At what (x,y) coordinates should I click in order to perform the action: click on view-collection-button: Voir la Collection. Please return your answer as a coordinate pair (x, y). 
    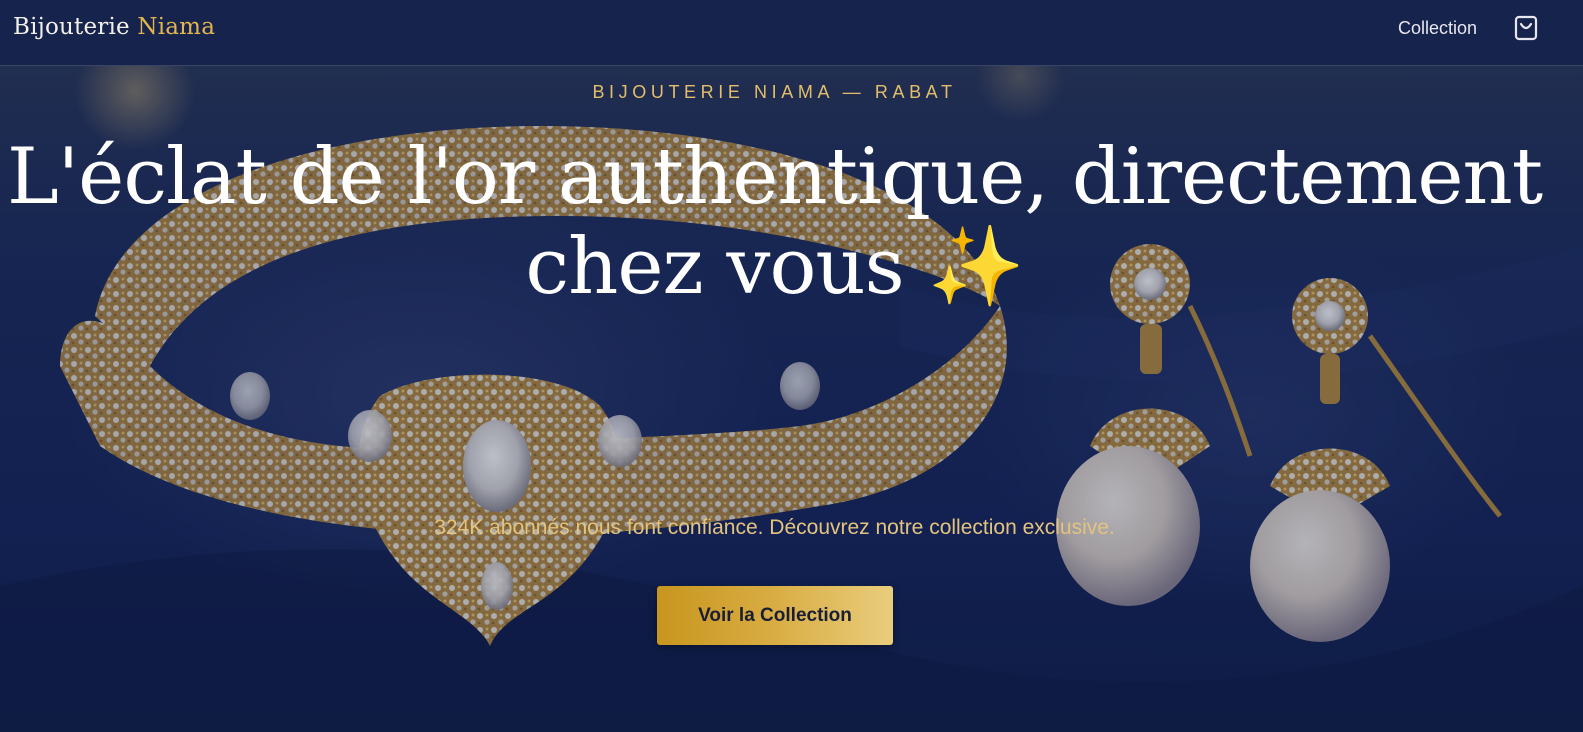
    Looking at the image, I should click on (775, 615).